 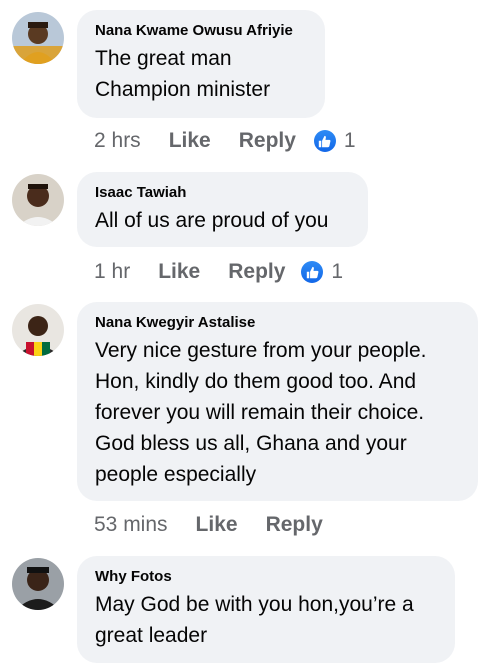 I want to click on comment-text-line: great leader, so click(x=151, y=635).